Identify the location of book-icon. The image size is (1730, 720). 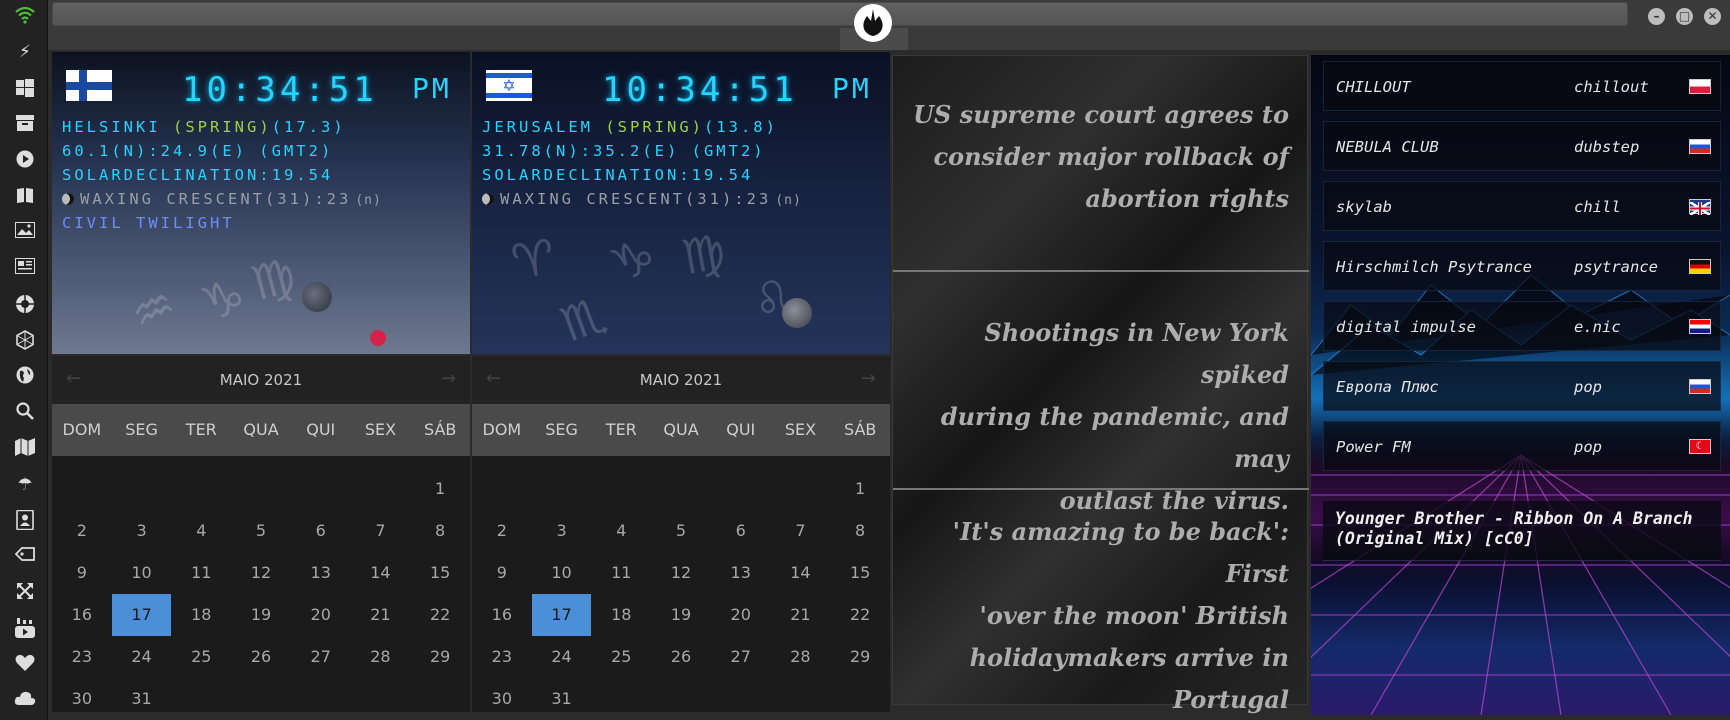
(25, 197).